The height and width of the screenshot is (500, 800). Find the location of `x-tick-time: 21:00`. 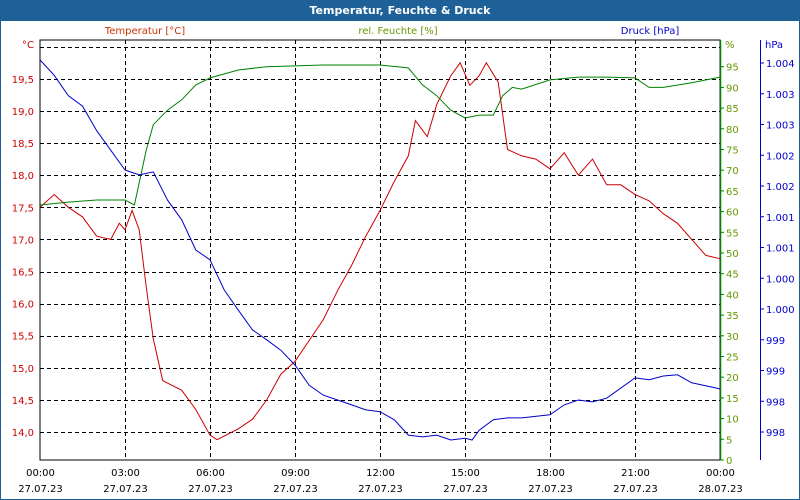

x-tick-time: 21:00 is located at coordinates (635, 473).